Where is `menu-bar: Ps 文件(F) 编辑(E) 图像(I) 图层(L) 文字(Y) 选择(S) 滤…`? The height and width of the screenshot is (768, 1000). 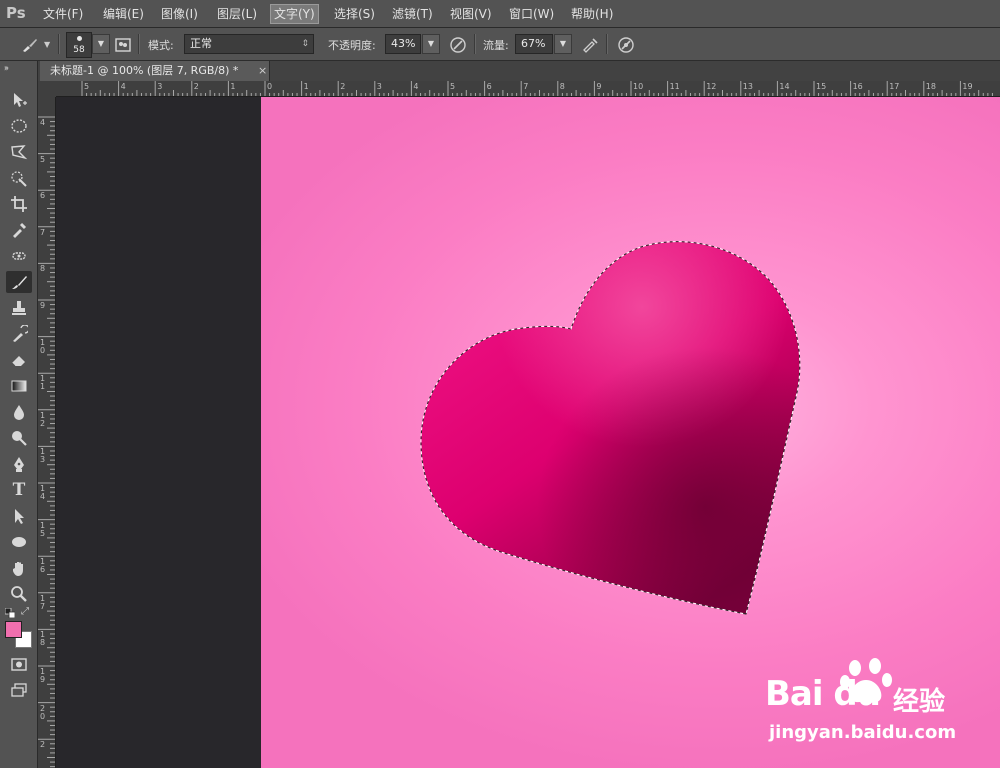
menu-bar: Ps 文件(F) 编辑(E) 图像(I) 图层(L) 文字(Y) 选择(S) 滤… is located at coordinates (500, 14).